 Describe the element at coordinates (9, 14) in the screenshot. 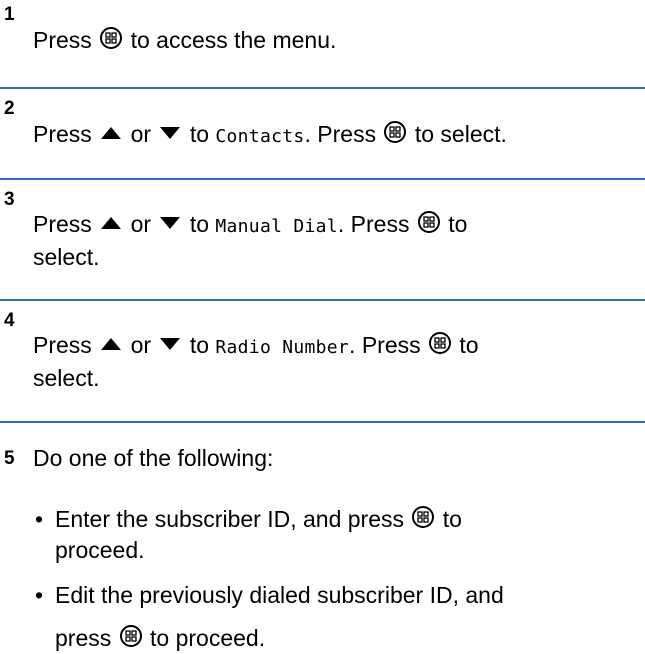

I see `step-number: 1` at that location.